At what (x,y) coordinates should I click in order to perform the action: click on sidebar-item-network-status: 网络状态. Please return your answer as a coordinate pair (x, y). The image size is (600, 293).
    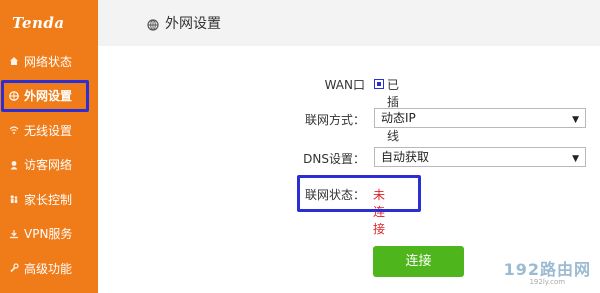
    Looking at the image, I should click on (49, 61).